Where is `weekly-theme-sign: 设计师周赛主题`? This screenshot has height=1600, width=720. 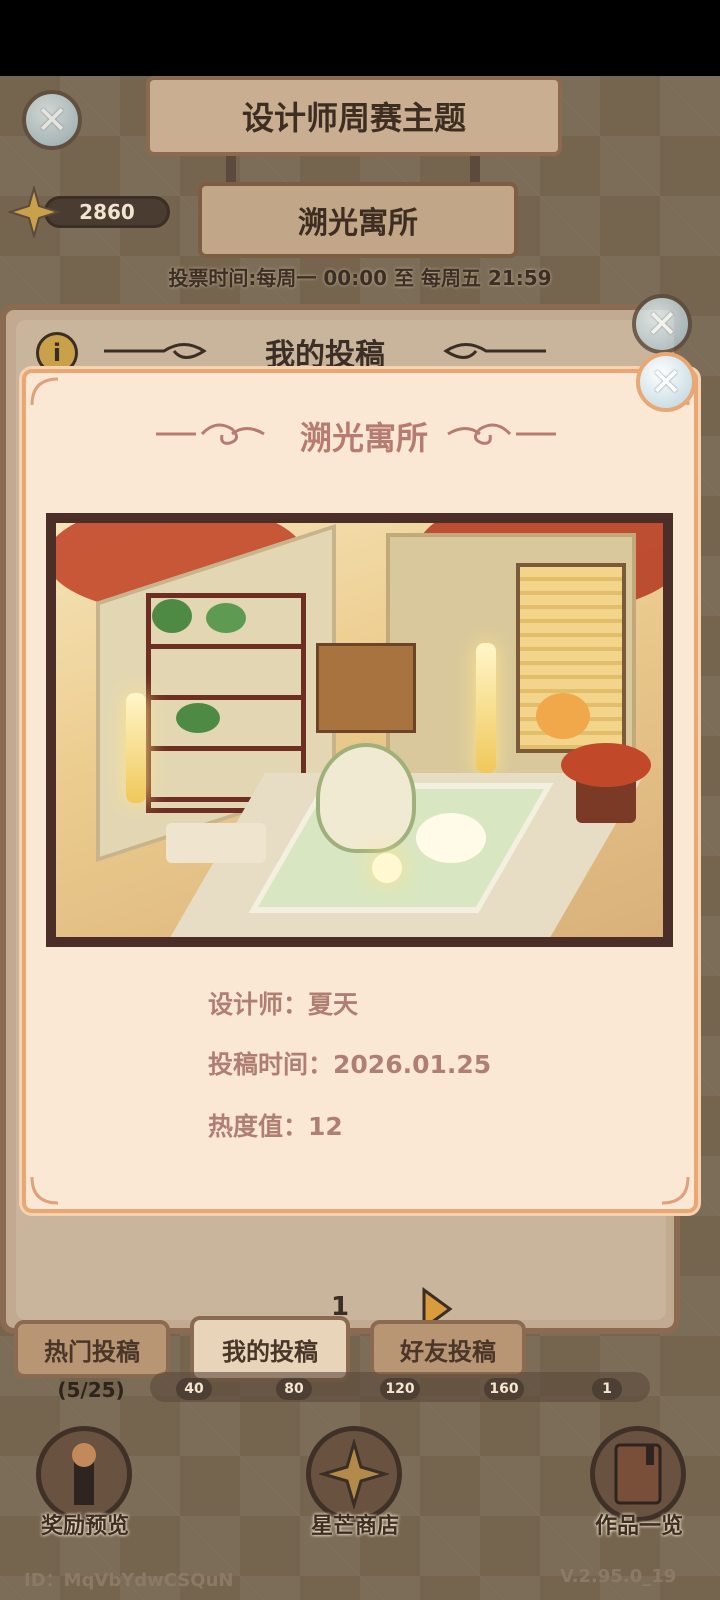 weekly-theme-sign: 设计师周赛主题 is located at coordinates (354, 116).